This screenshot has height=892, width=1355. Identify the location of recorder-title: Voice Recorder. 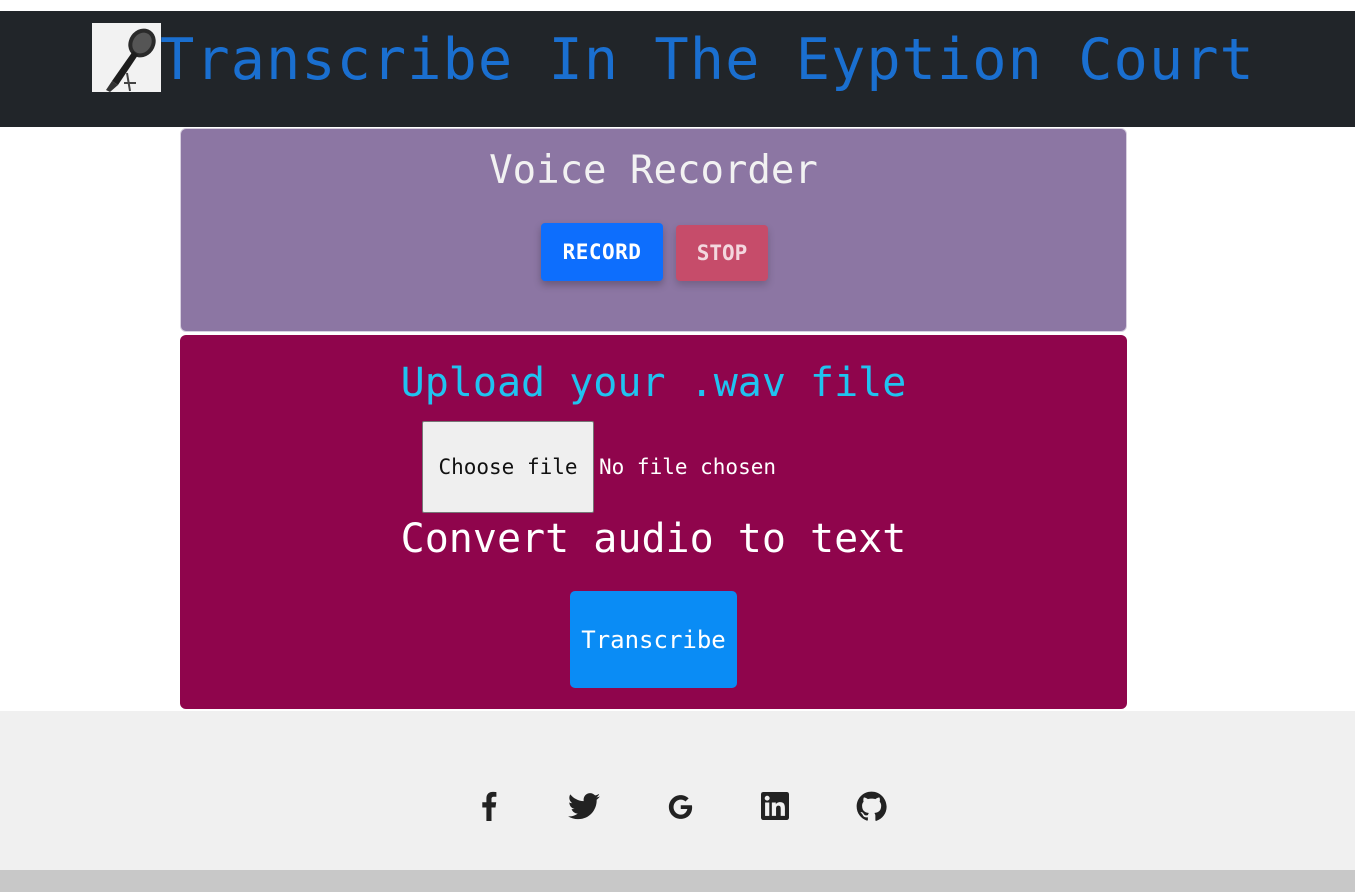
(653, 170).